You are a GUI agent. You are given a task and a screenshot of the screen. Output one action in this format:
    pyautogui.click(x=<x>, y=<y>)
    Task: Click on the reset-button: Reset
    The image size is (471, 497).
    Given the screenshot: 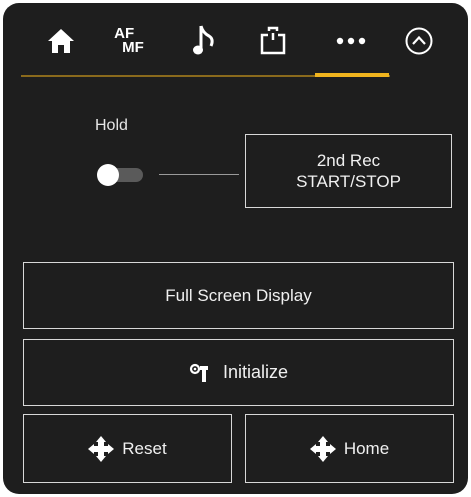 What is the action you would take?
    pyautogui.click(x=127, y=448)
    